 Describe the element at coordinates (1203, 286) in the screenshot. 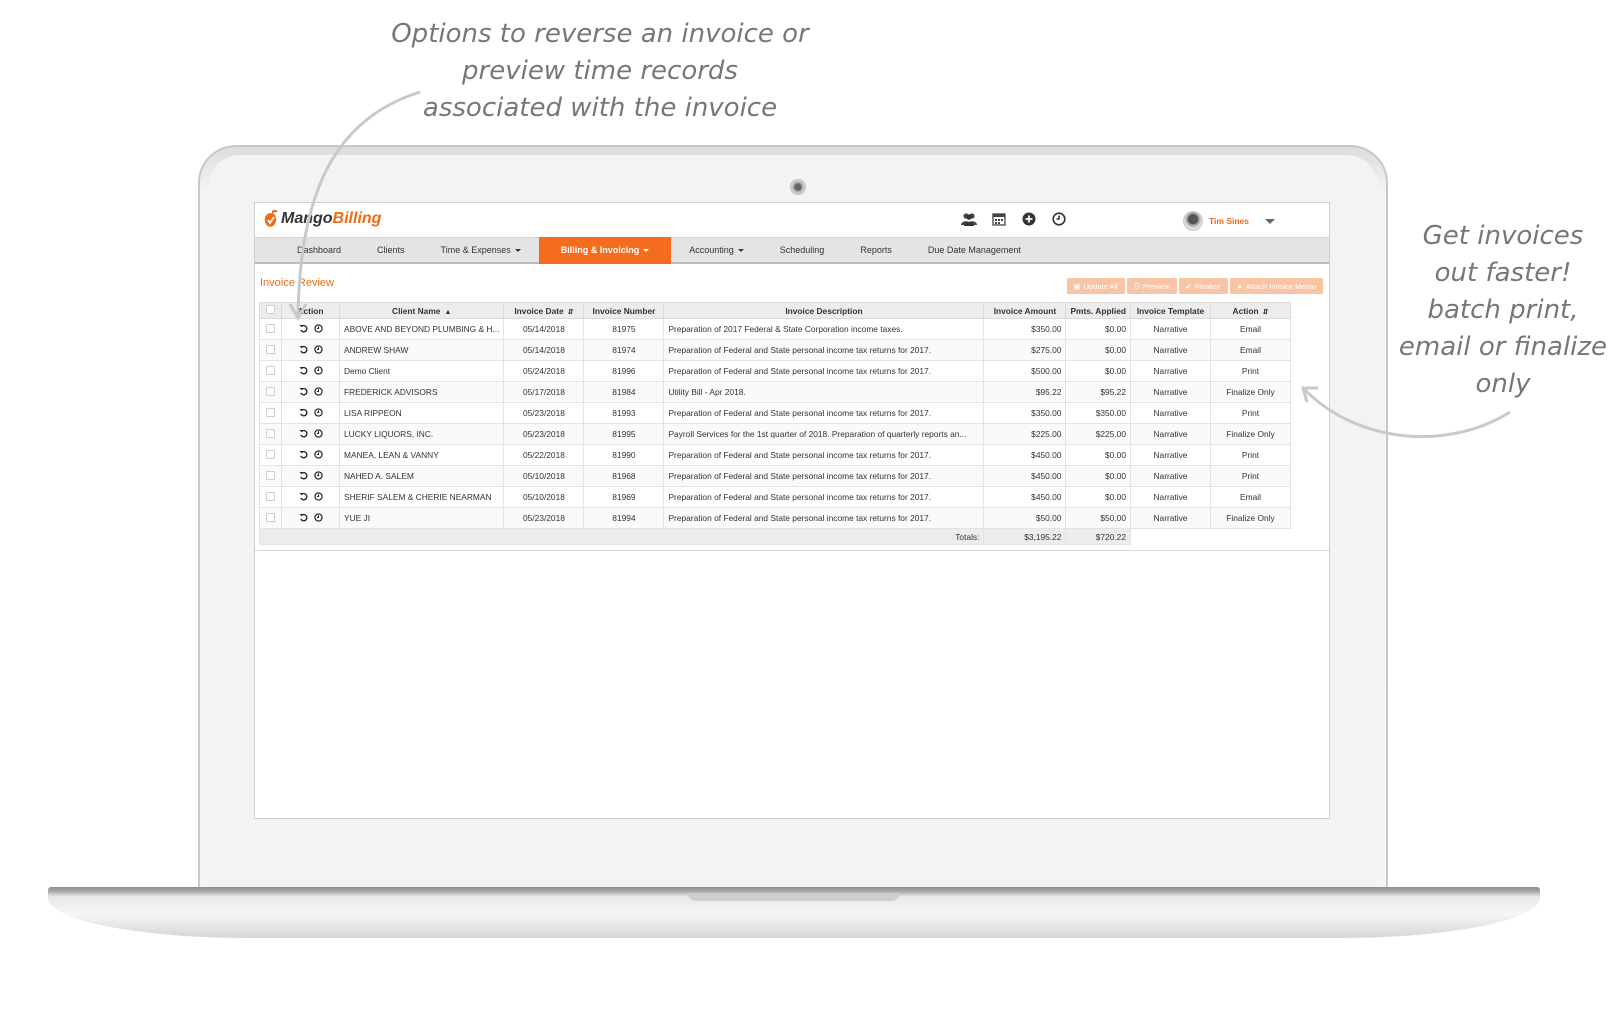

I see `finalize-button: ✔ Finalize` at that location.